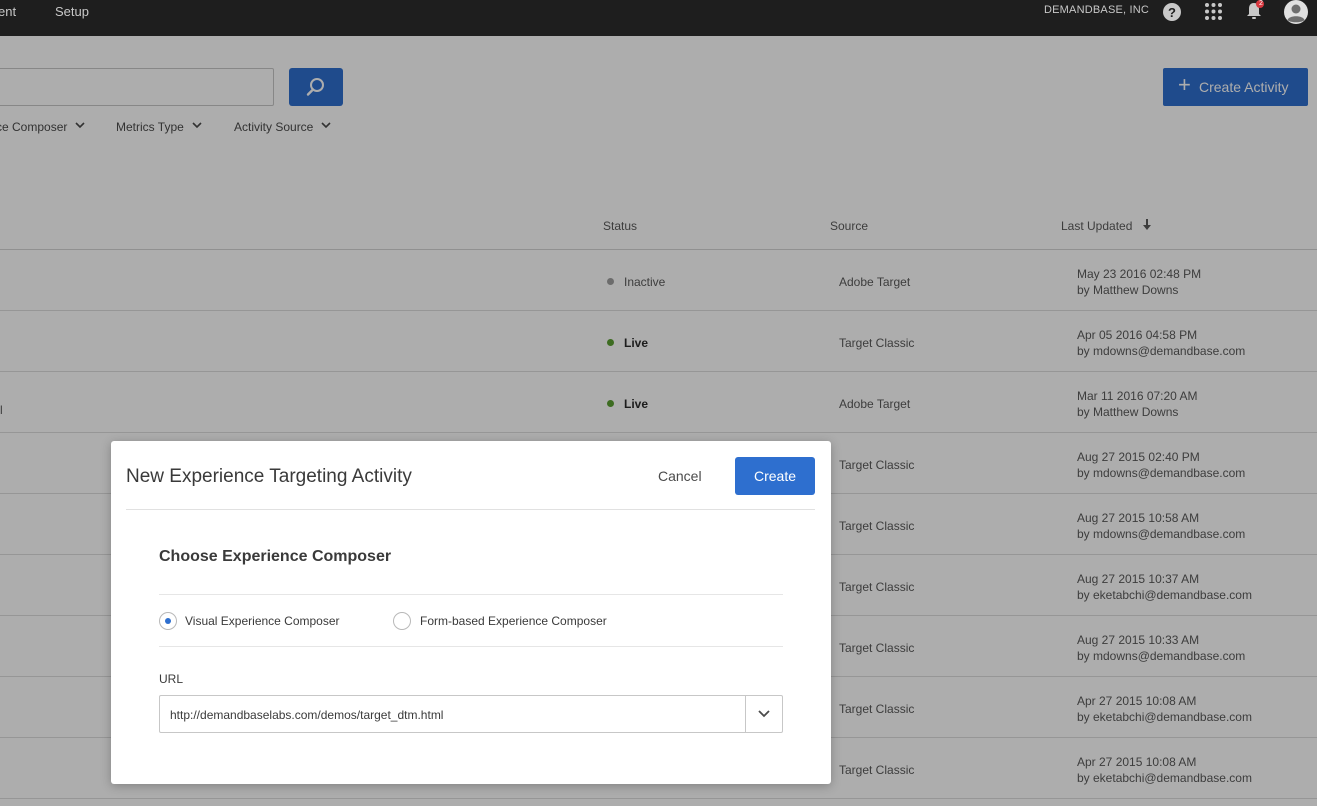 The height and width of the screenshot is (806, 1317). Describe the element at coordinates (1296, 14) in the screenshot. I see `user-avatar-icon` at that location.